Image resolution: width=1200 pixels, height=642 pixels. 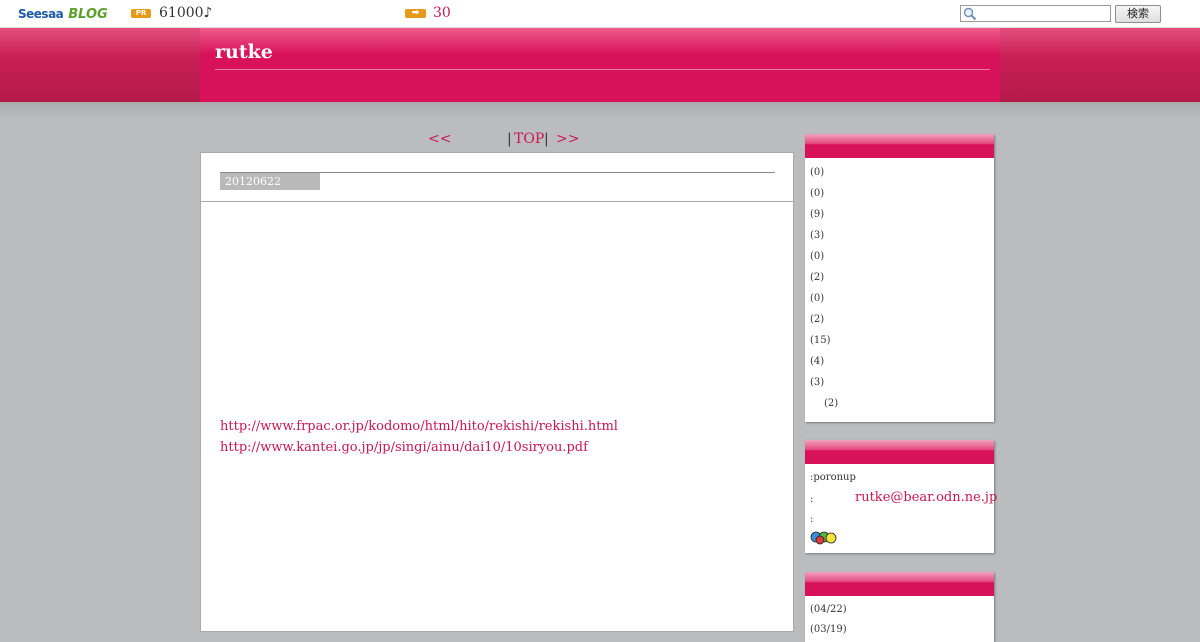 What do you see at coordinates (820, 340) in the screenshot?
I see `category-item: (15)` at bounding box center [820, 340].